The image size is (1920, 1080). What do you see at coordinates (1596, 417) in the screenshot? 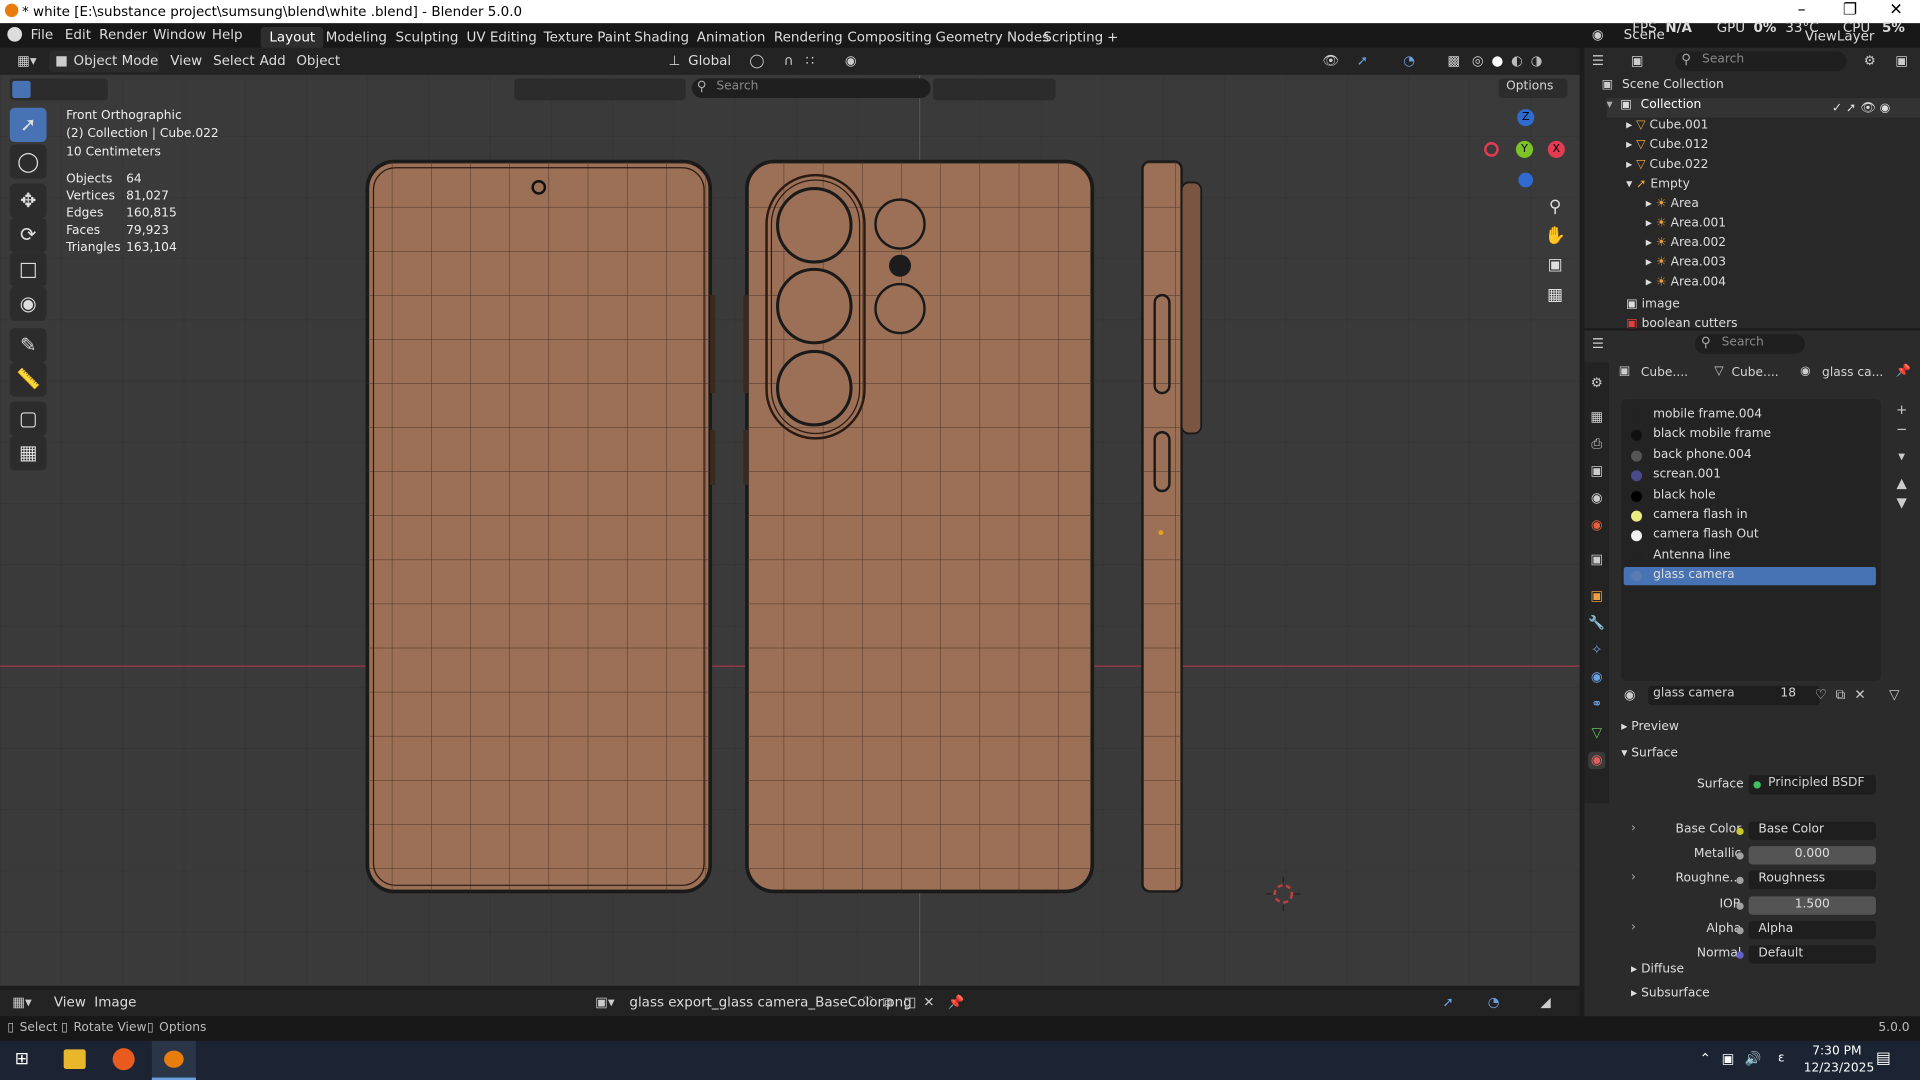
I see `render-tab-icon: ▦` at bounding box center [1596, 417].